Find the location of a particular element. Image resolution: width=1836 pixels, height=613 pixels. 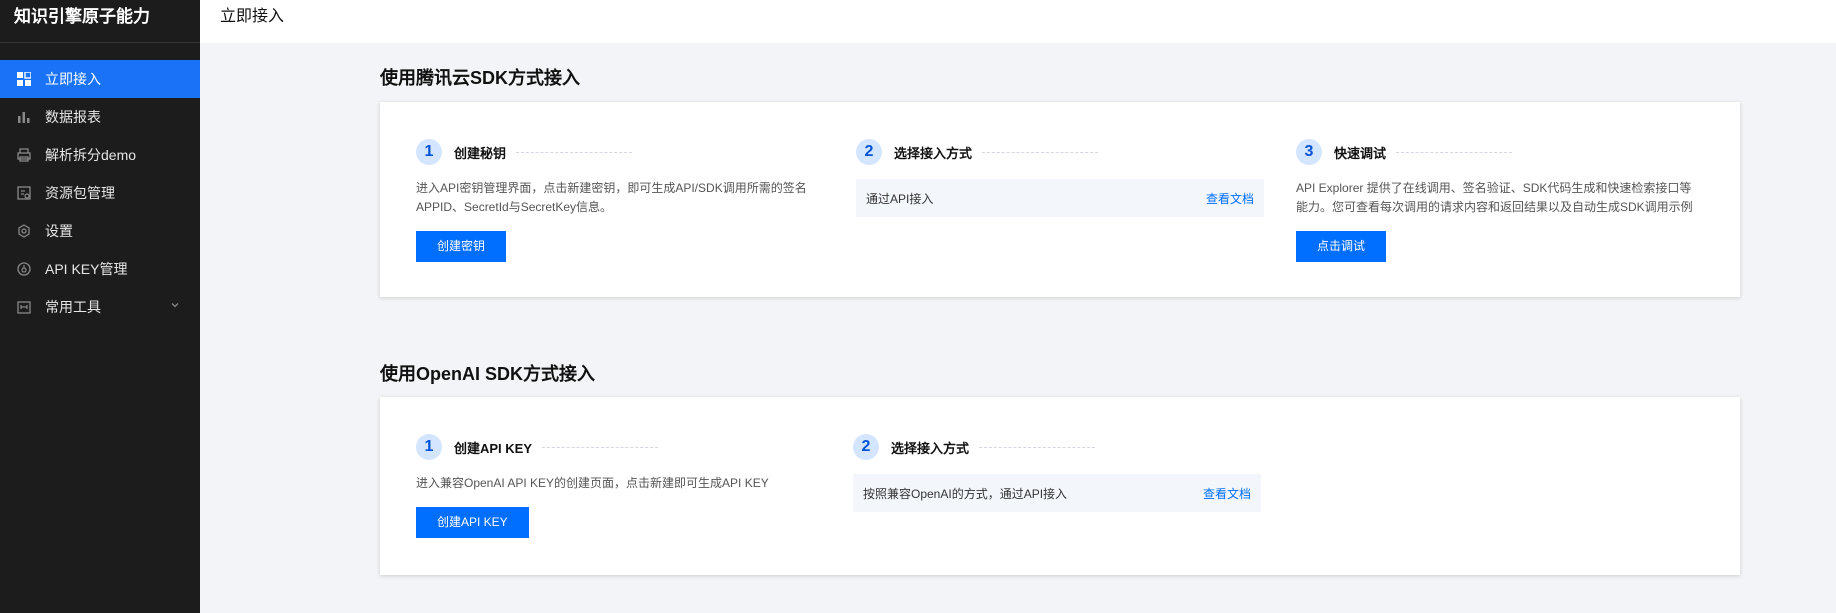

grid-icon is located at coordinates (24, 79).